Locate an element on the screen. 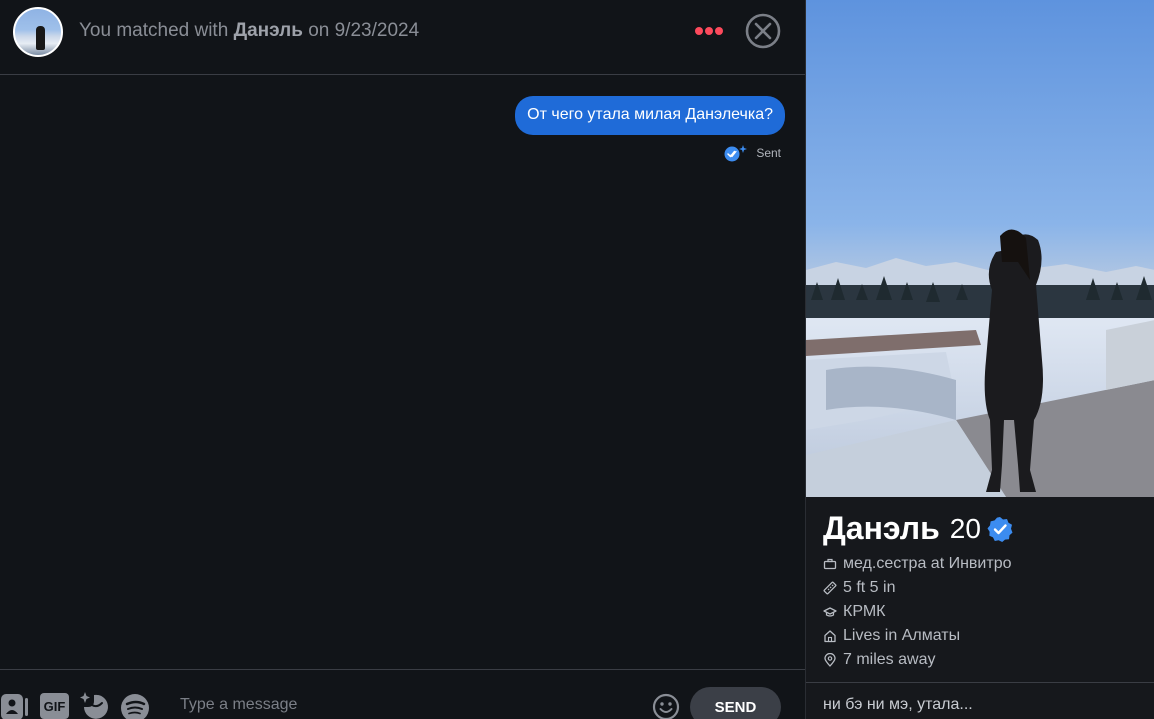  emoji-icon is located at coordinates (666, 706).